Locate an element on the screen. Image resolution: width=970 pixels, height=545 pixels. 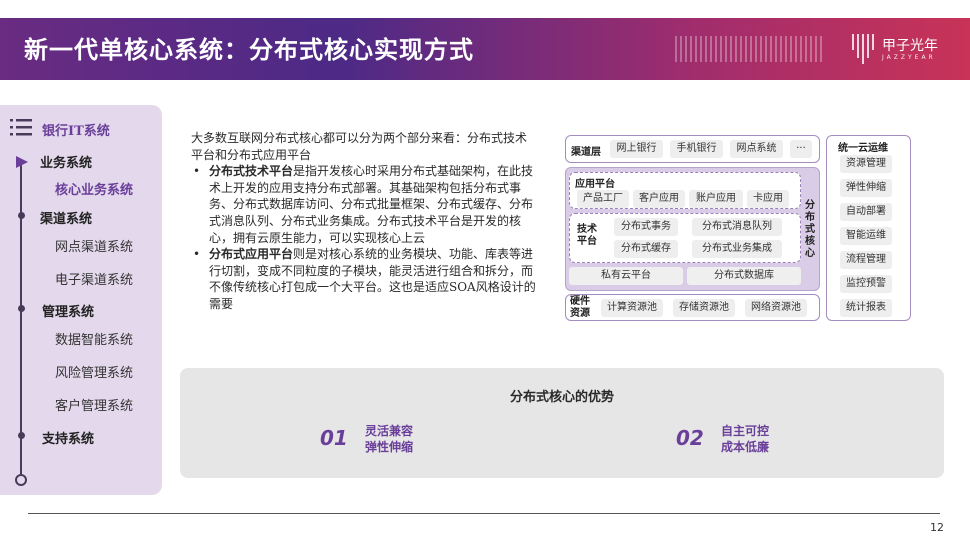
ops-panel: 统一云运维 资源管理 弹性伸缩 自动部署 智能运维 流程管理 监控预警 统计报表 is located at coordinates (868, 228).